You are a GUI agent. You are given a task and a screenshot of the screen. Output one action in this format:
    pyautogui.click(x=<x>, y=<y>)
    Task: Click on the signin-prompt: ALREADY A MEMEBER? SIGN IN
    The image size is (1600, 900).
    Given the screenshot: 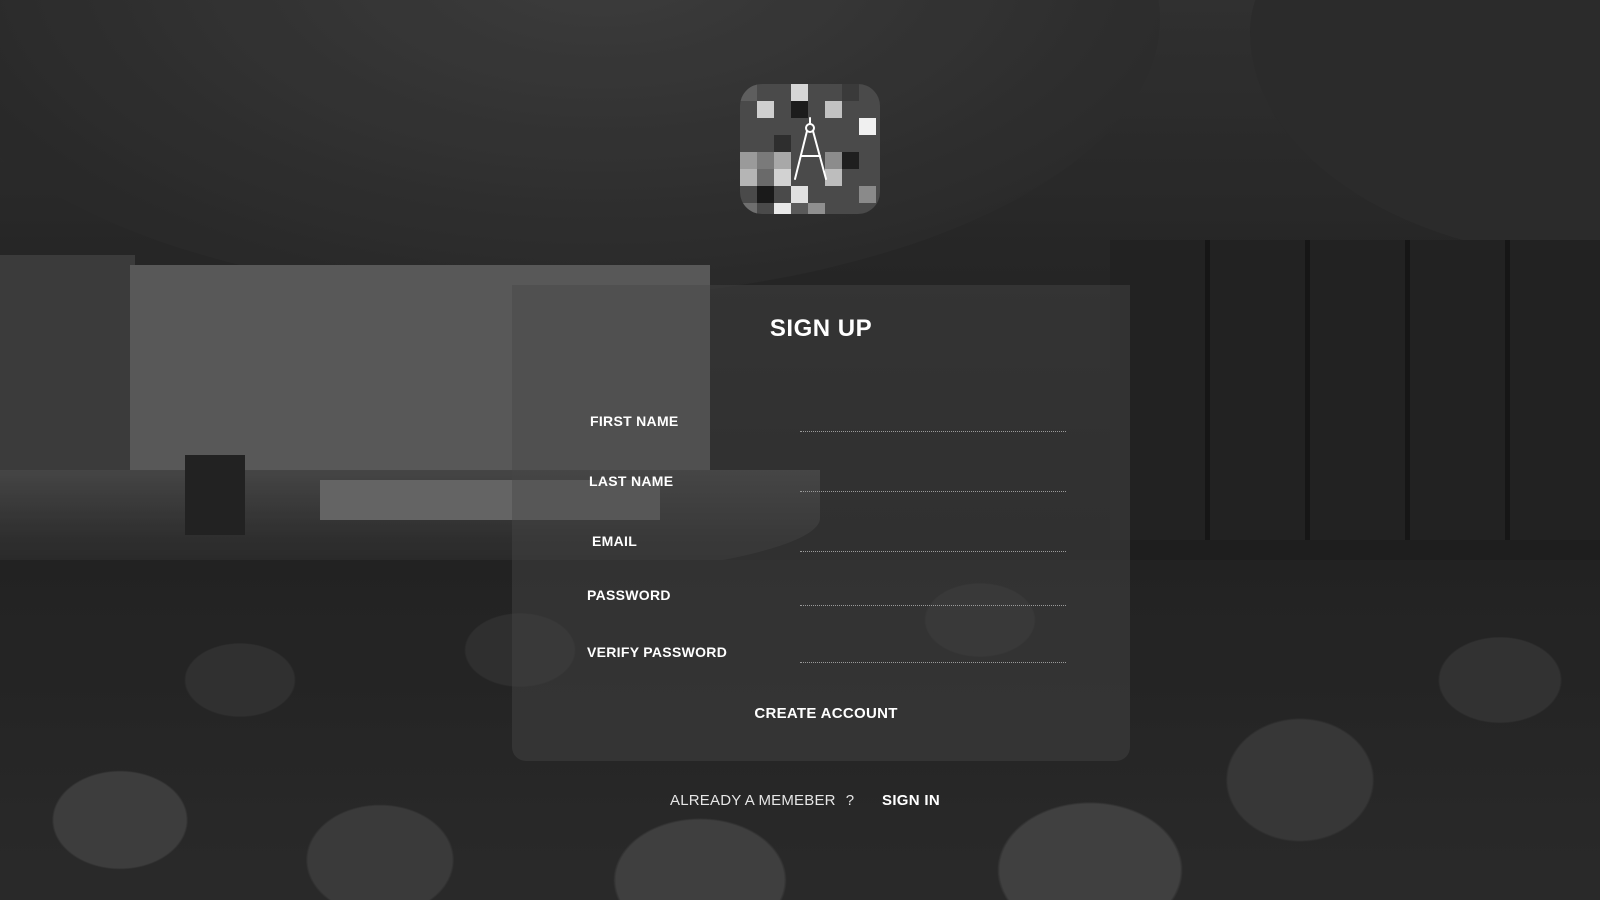 What is the action you would take?
    pyautogui.click(x=805, y=802)
    